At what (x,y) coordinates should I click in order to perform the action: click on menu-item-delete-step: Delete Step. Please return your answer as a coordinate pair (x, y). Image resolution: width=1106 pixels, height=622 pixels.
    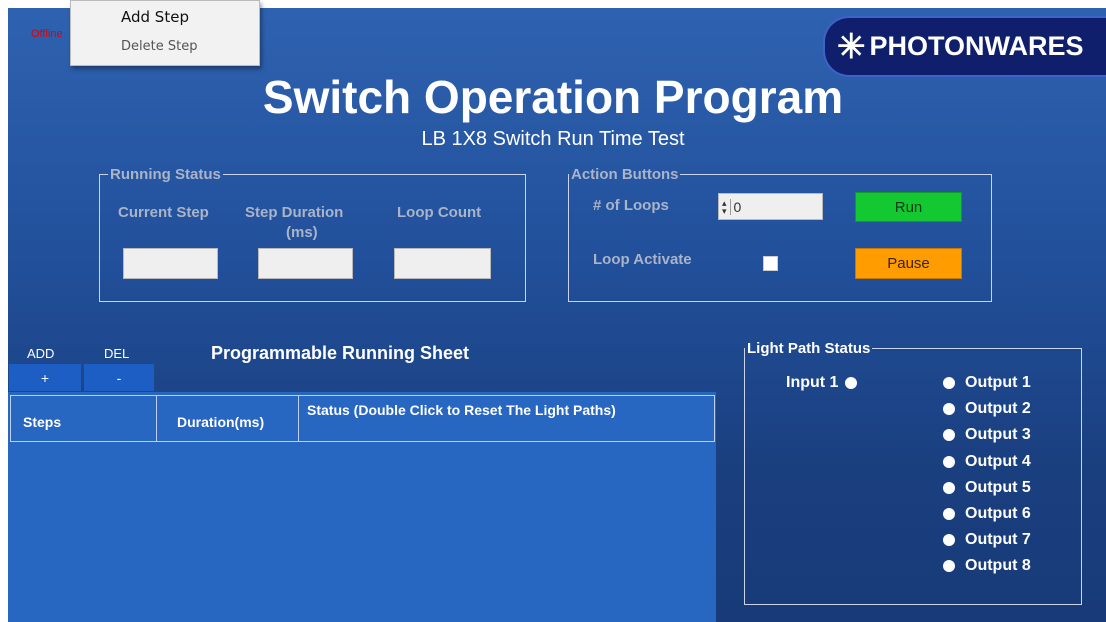
    Looking at the image, I should click on (159, 46).